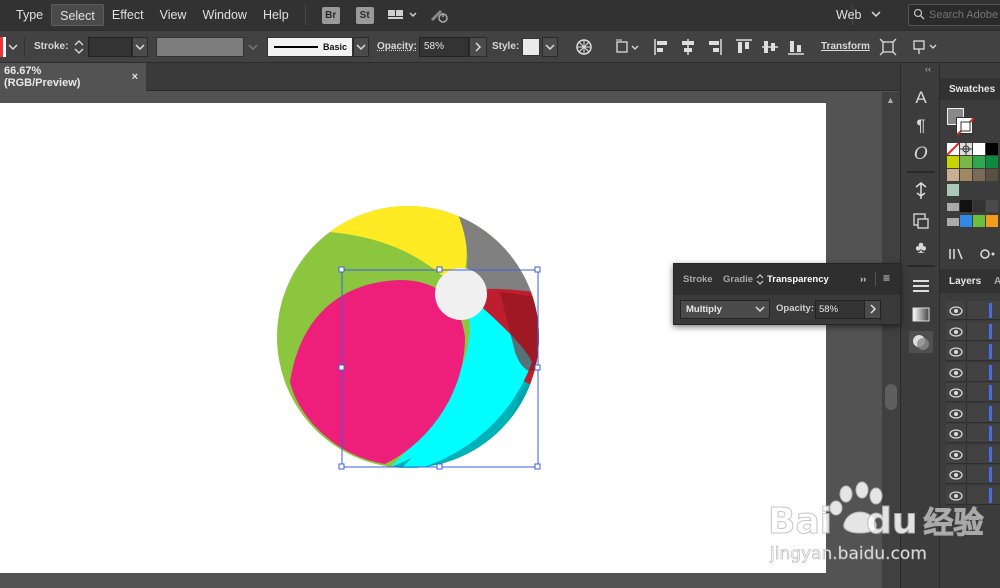 The width and height of the screenshot is (1000, 588). I want to click on search-box, so click(954, 15).